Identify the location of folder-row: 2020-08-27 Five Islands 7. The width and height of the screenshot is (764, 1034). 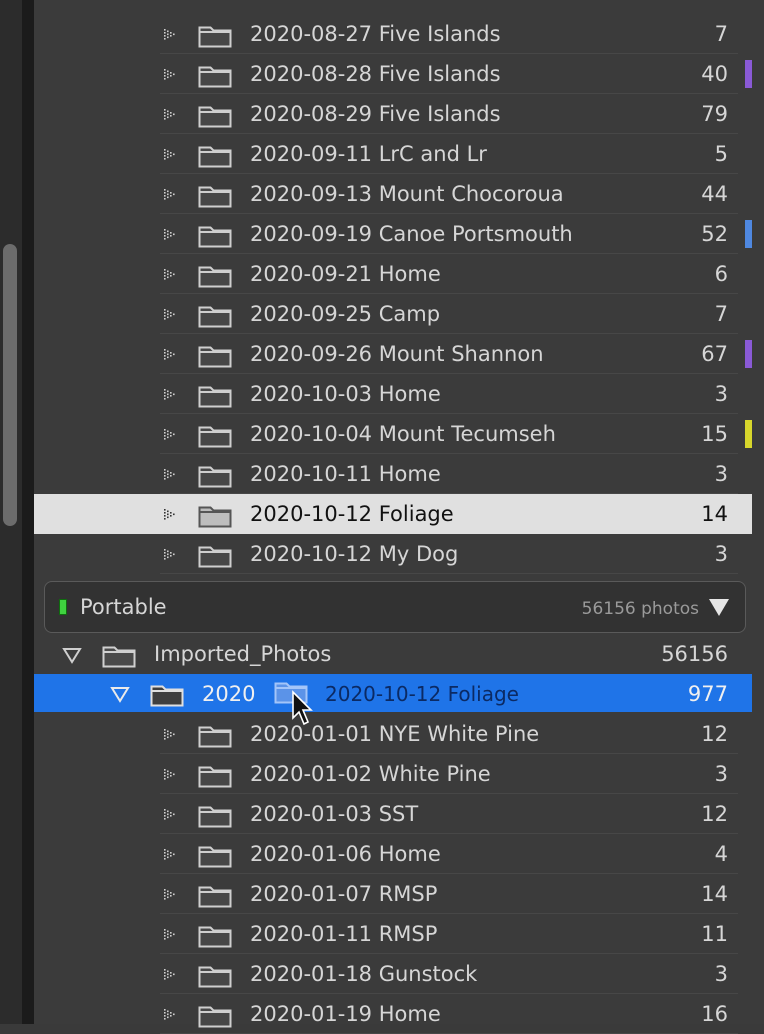
(393, 34).